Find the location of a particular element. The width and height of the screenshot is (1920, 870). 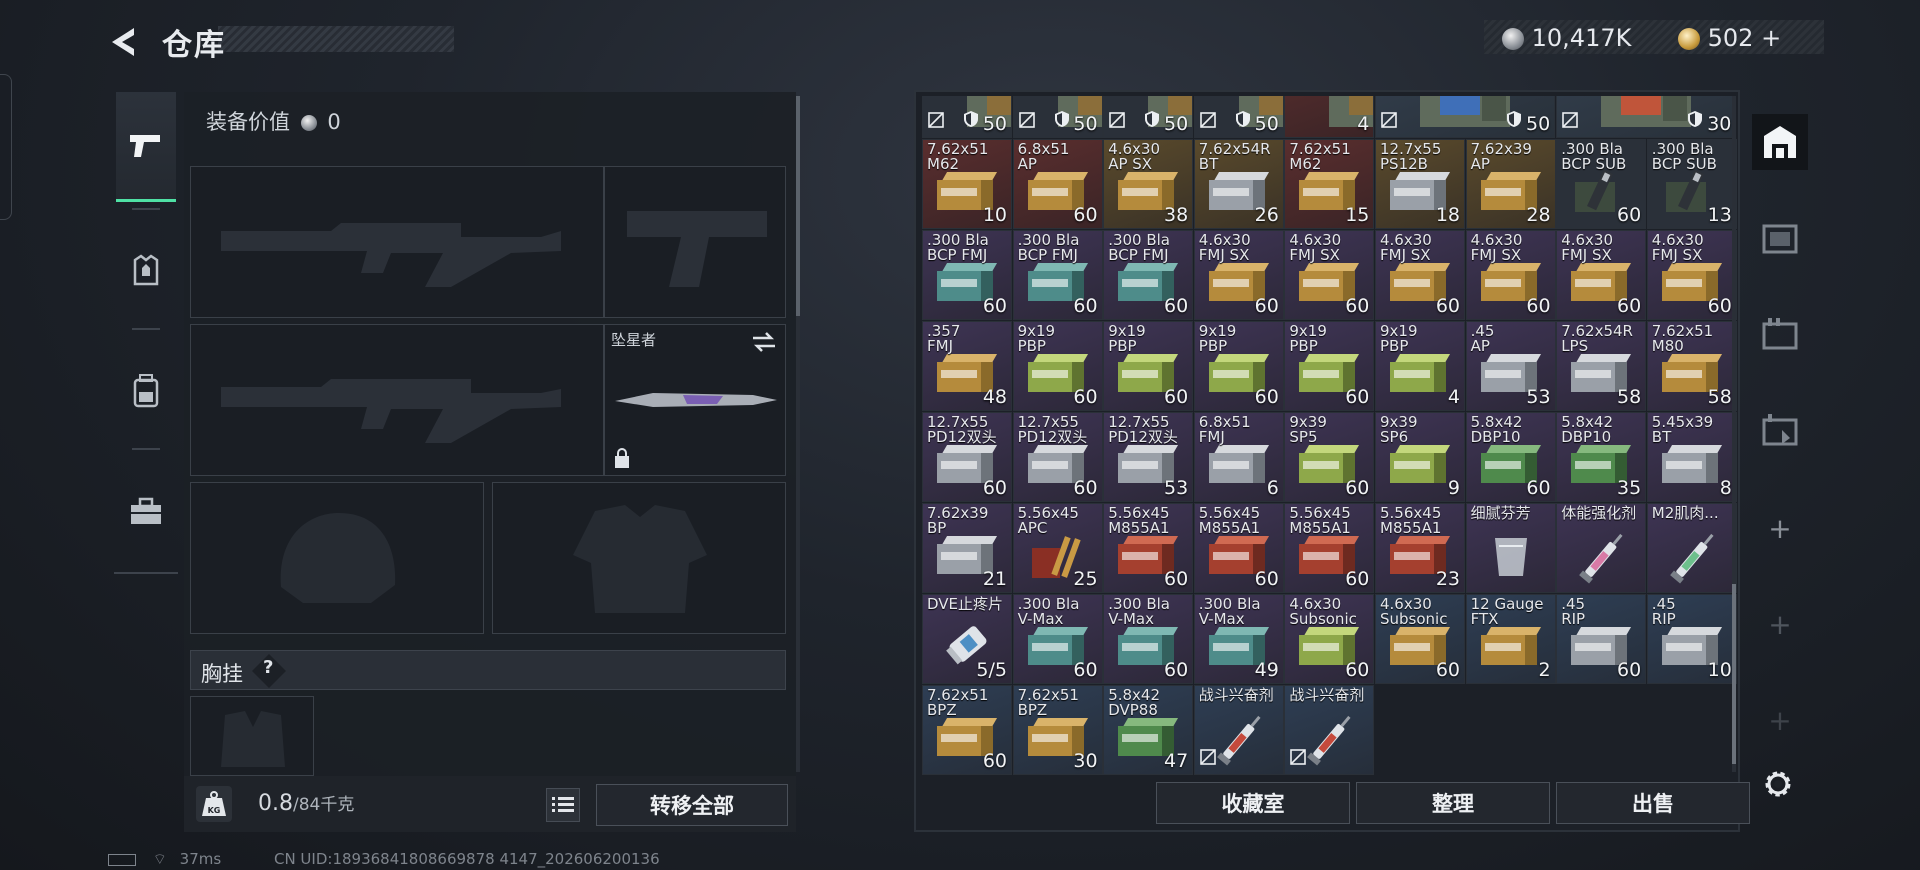

inventory-item: .300 Bla BCP SUB 13 is located at coordinates (1691, 184).